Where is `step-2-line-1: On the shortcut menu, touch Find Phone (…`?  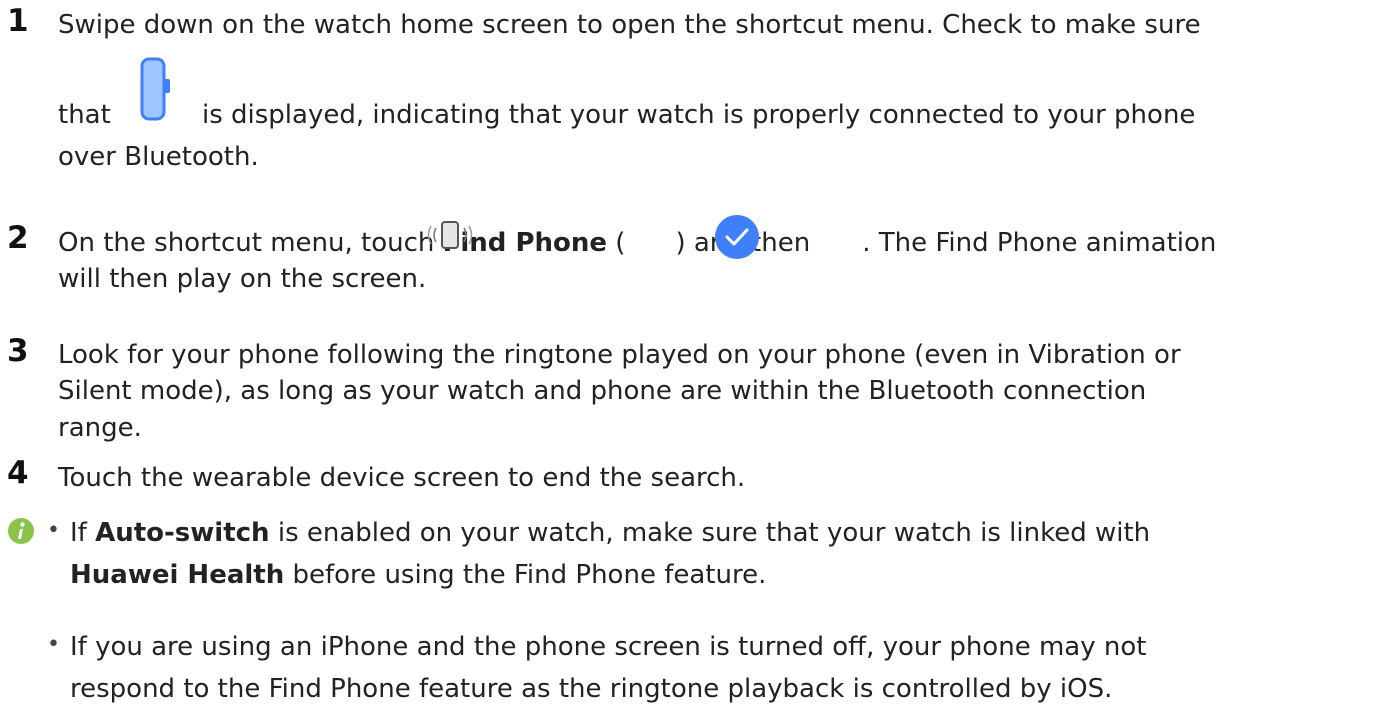 step-2-line-1: On the shortcut menu, touch Find Phone (… is located at coordinates (637, 243).